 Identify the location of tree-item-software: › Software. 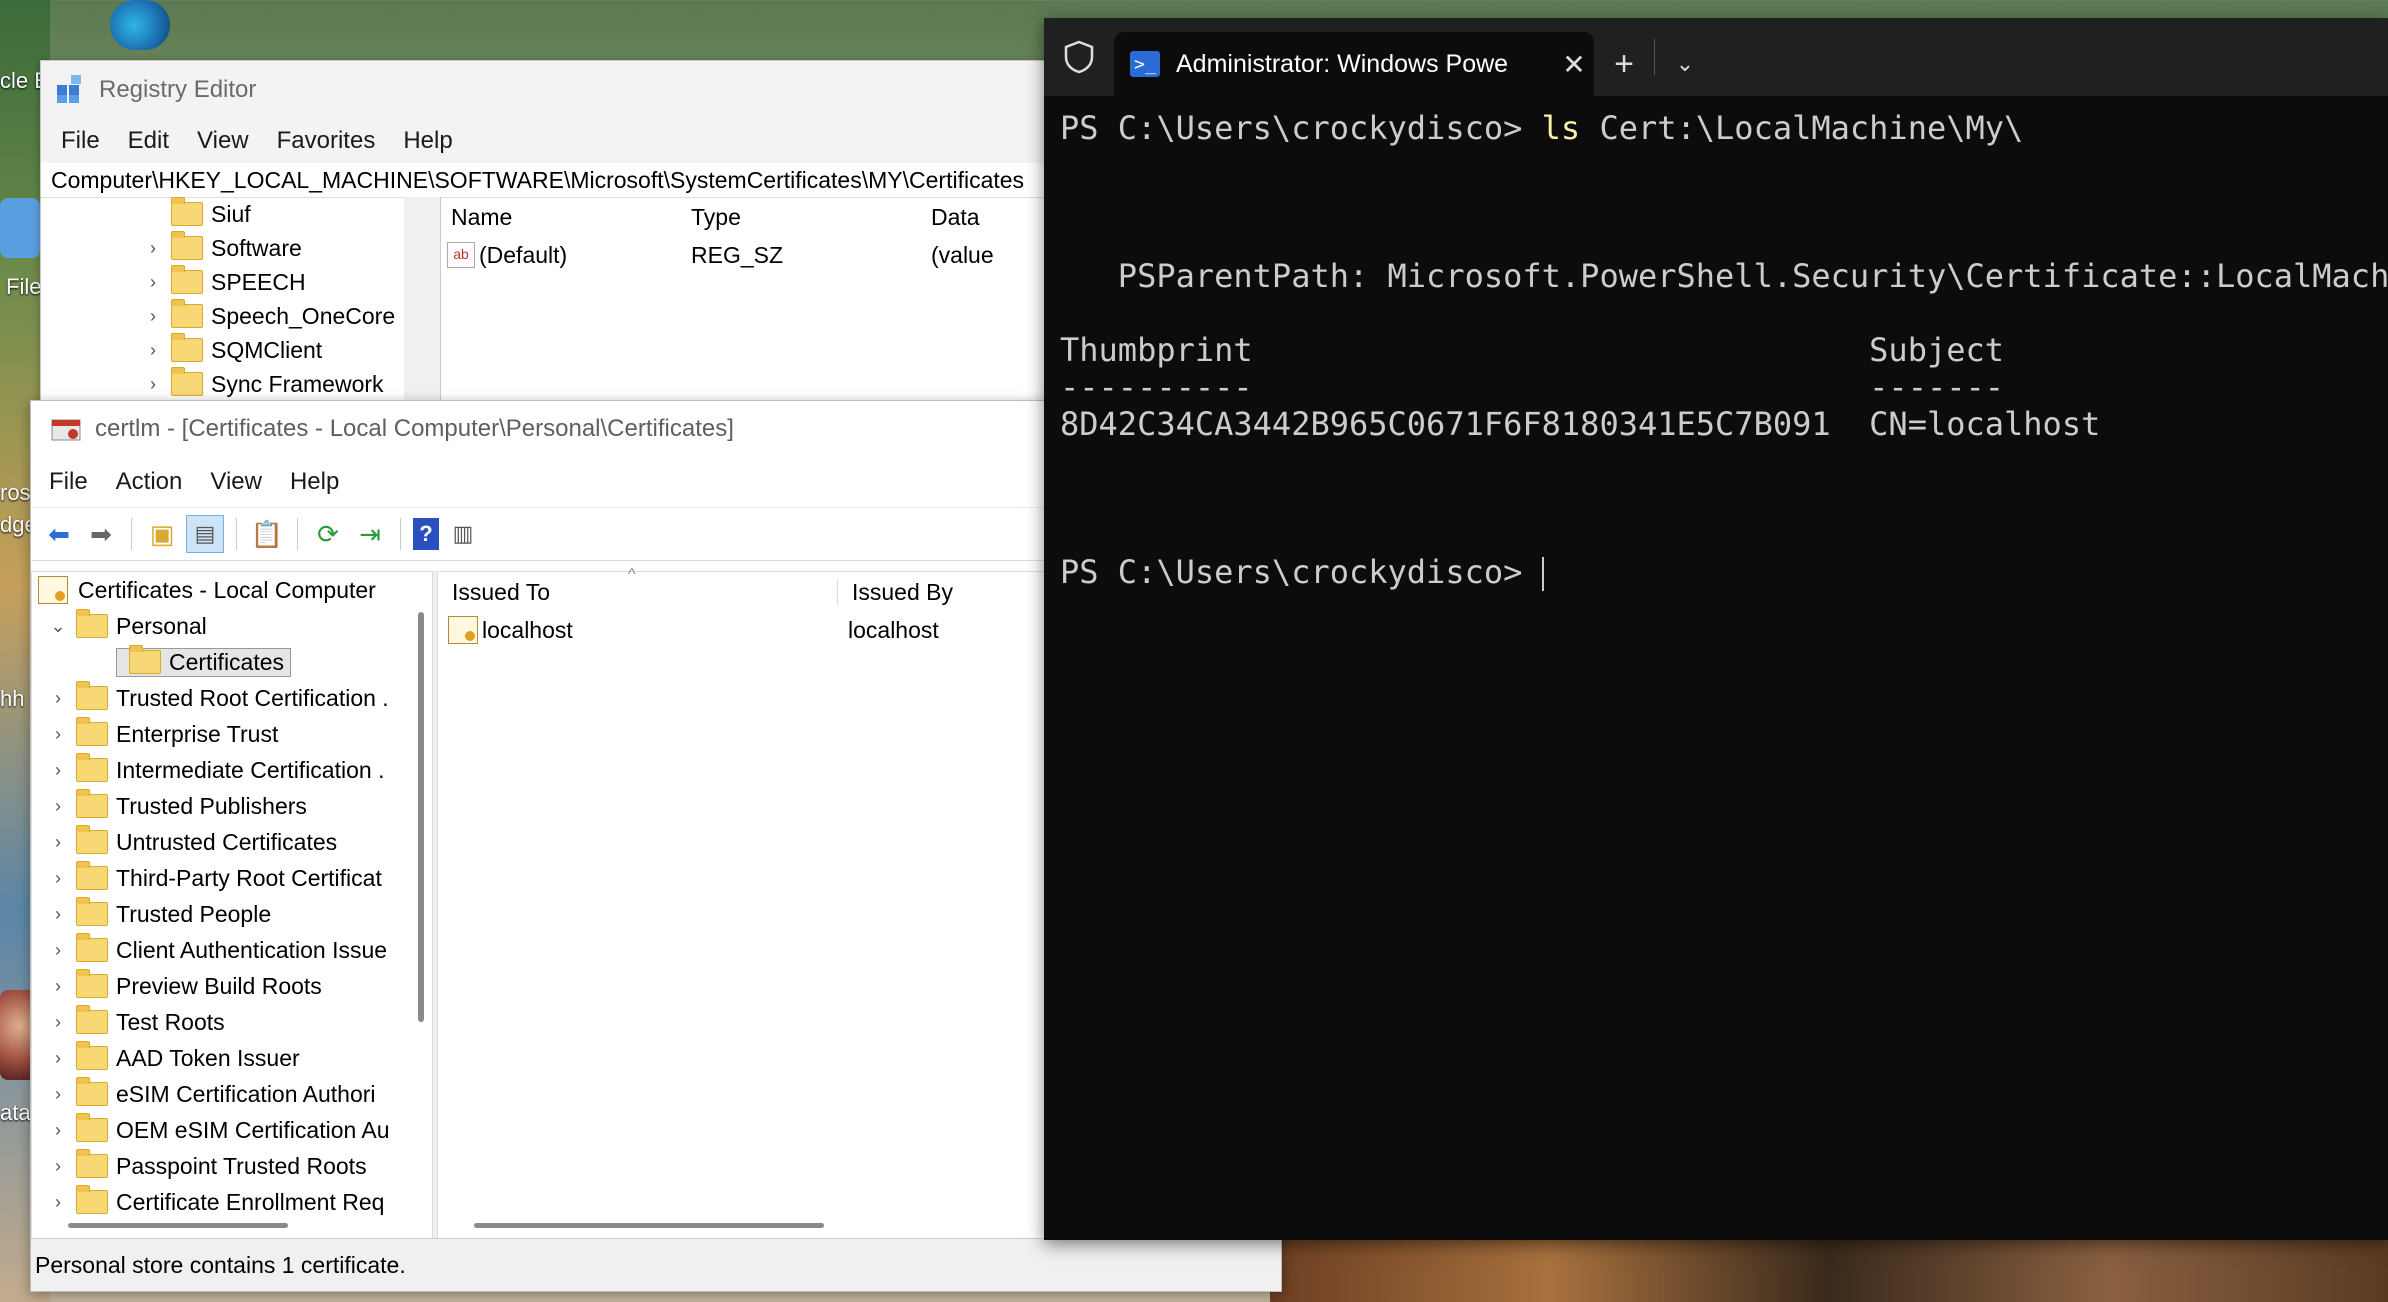
(290, 248).